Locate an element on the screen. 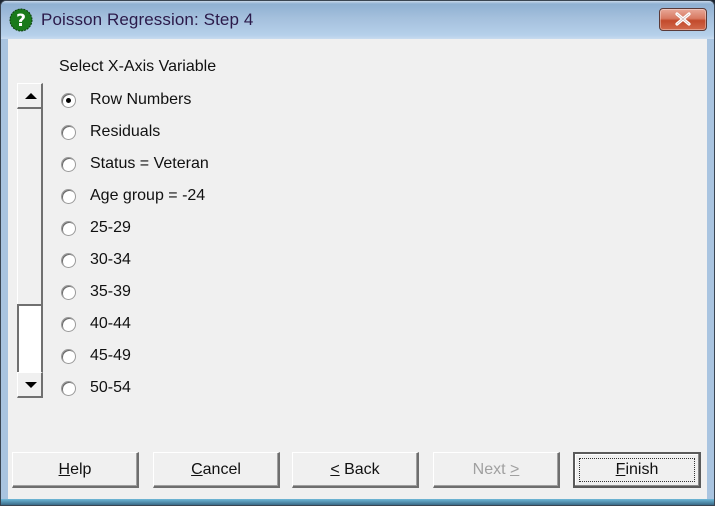 Image resolution: width=715 pixels, height=506 pixels. help-button: Help is located at coordinates (75, 470).